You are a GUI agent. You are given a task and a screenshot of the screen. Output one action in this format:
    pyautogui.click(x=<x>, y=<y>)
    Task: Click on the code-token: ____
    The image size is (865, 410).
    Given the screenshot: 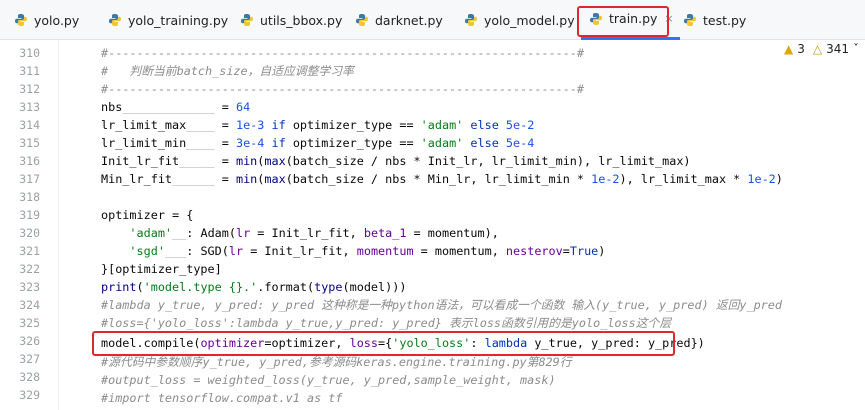 What is the action you would take?
    pyautogui.click(x=200, y=125)
    